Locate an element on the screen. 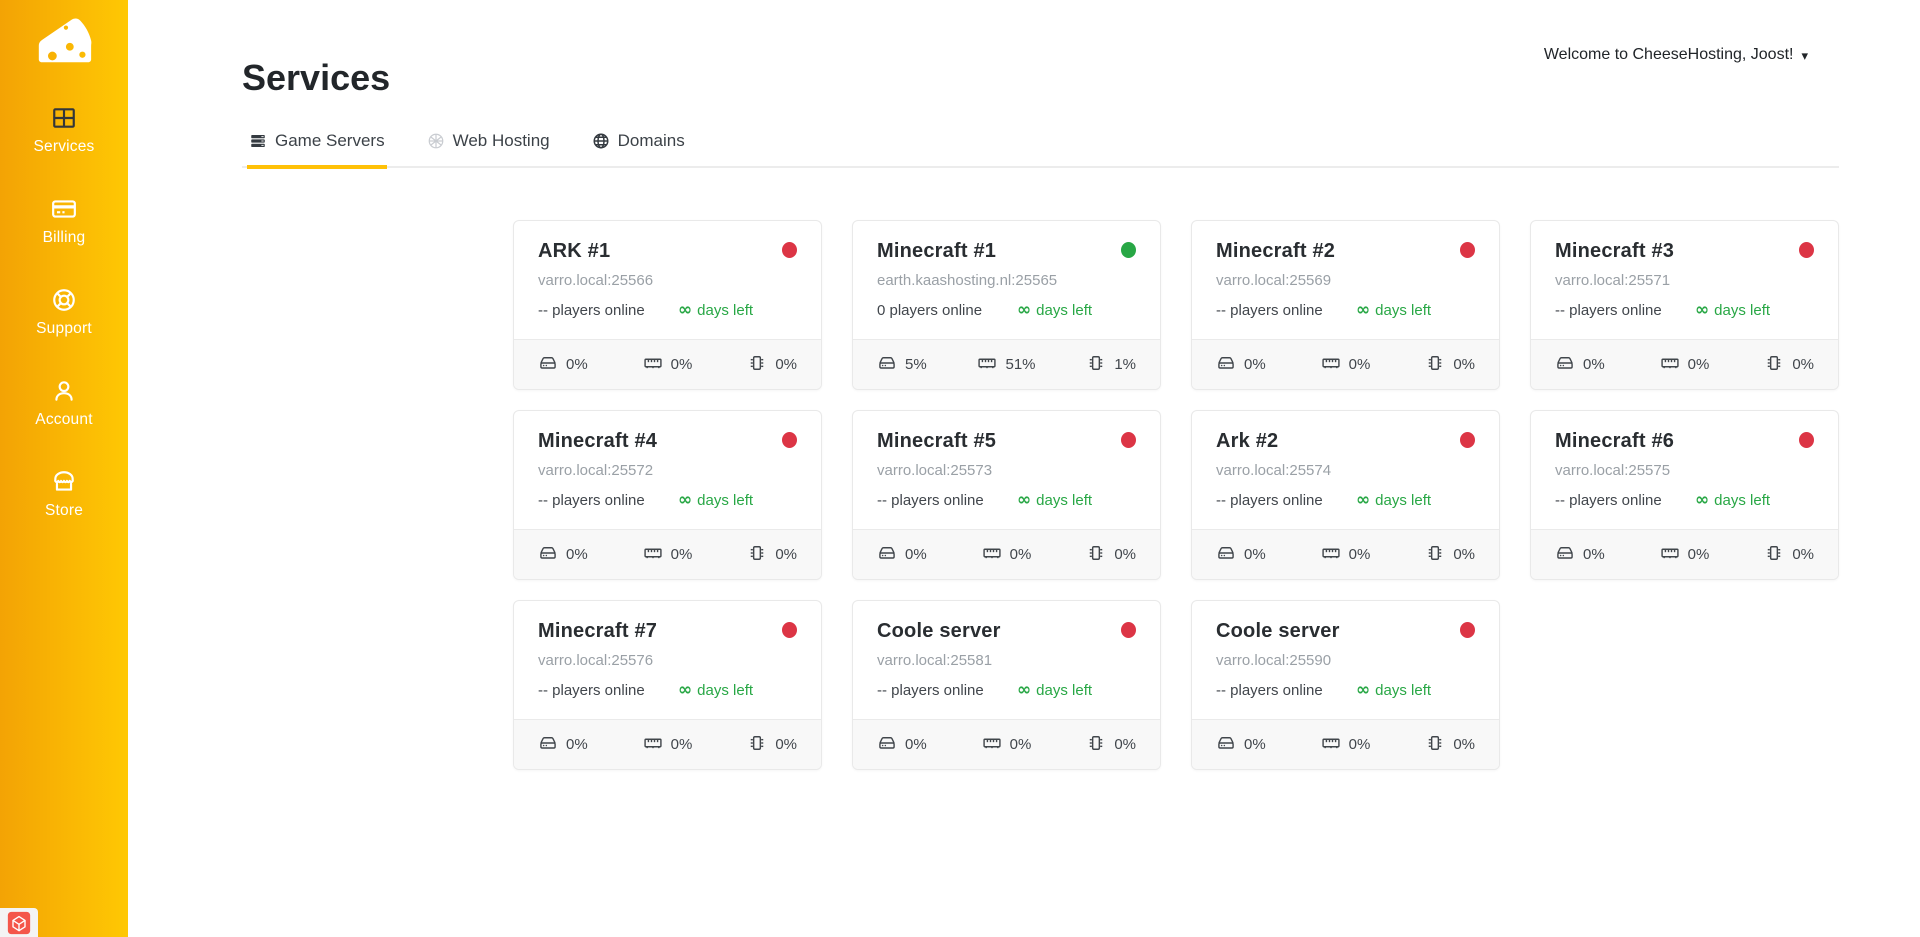  sidebar-item-label: Store is located at coordinates (64, 510).